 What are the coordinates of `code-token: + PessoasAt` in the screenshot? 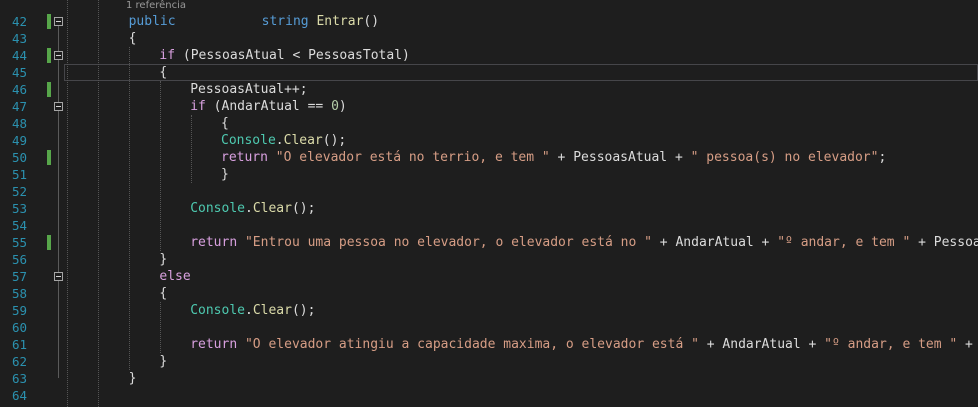 It's located at (948, 242).